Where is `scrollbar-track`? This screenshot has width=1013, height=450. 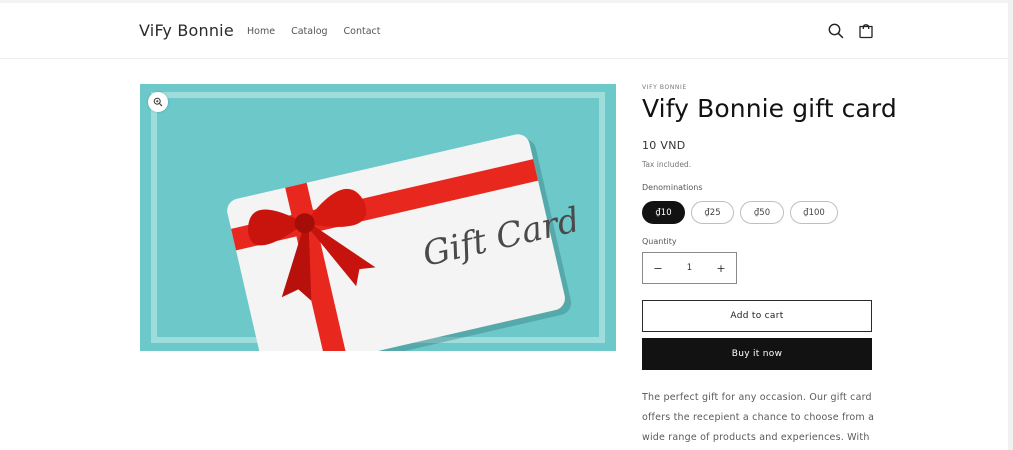 scrollbar-track is located at coordinates (1010, 225).